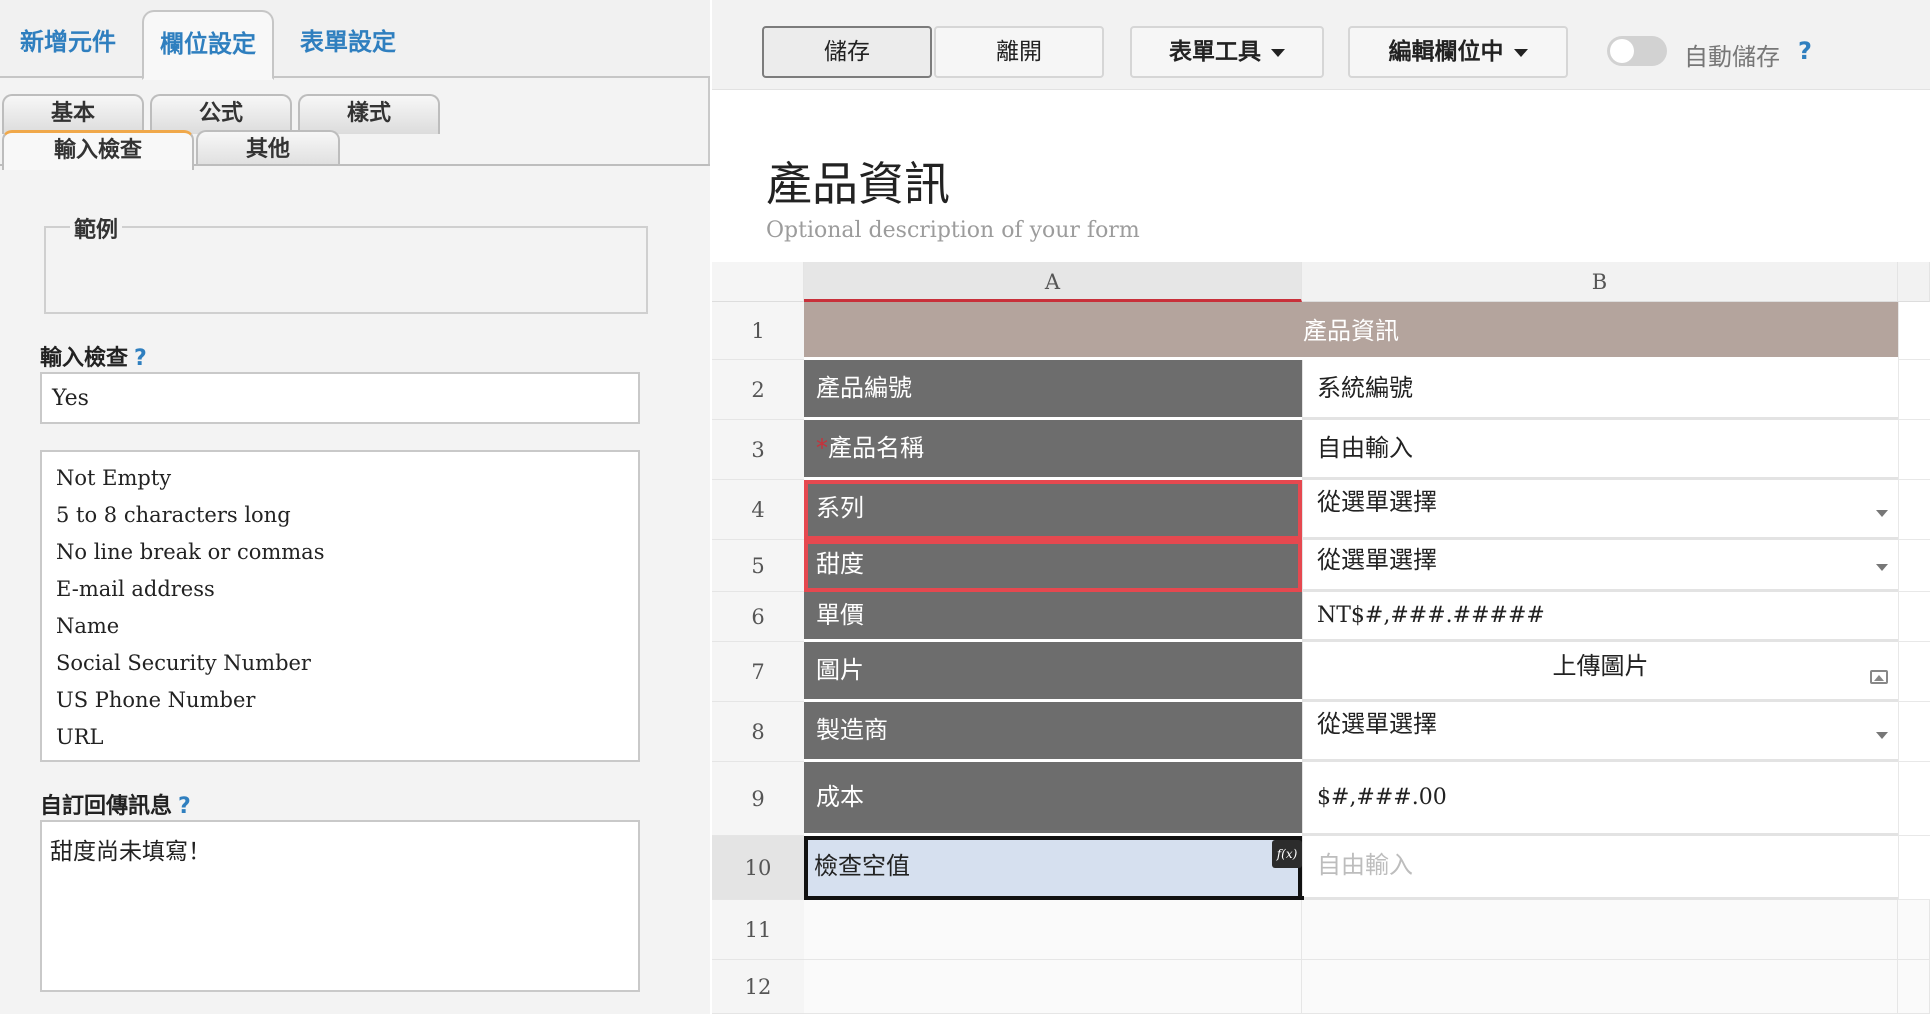 The image size is (1930, 1014). Describe the element at coordinates (340, 700) in the screenshot. I see `rule-item: US Phone Number` at that location.